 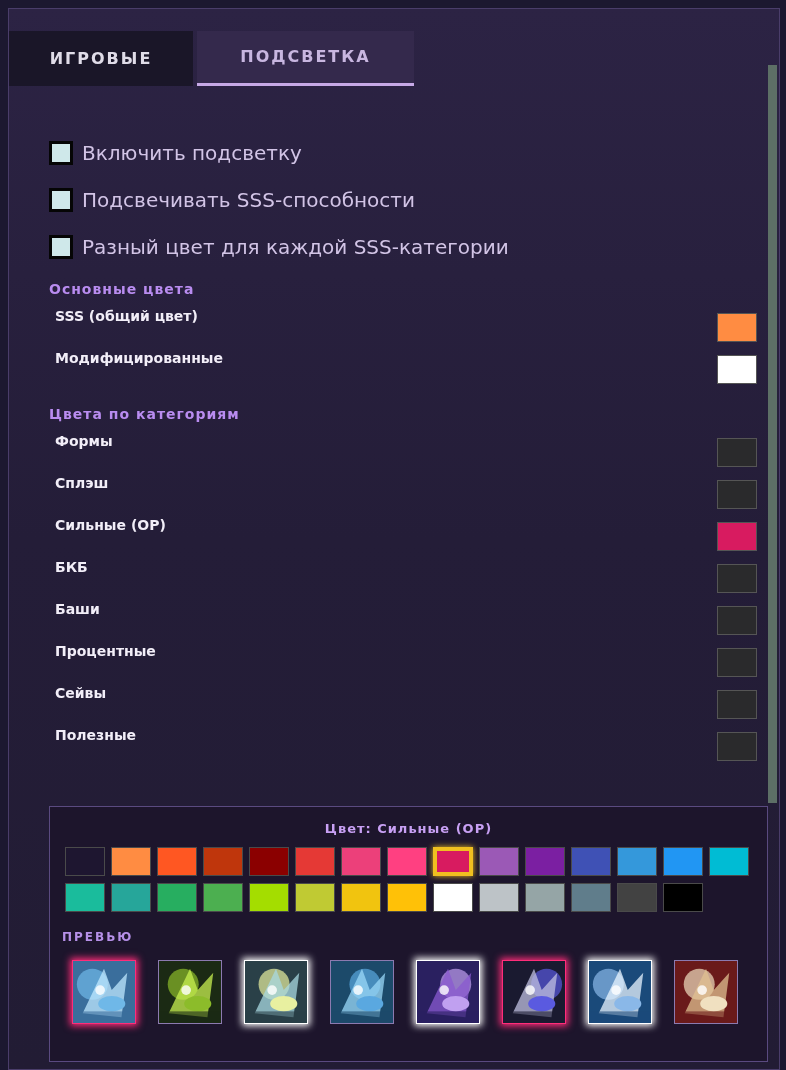 What do you see at coordinates (139, 358) in the screenshot?
I see `color-label: Модифицированные` at bounding box center [139, 358].